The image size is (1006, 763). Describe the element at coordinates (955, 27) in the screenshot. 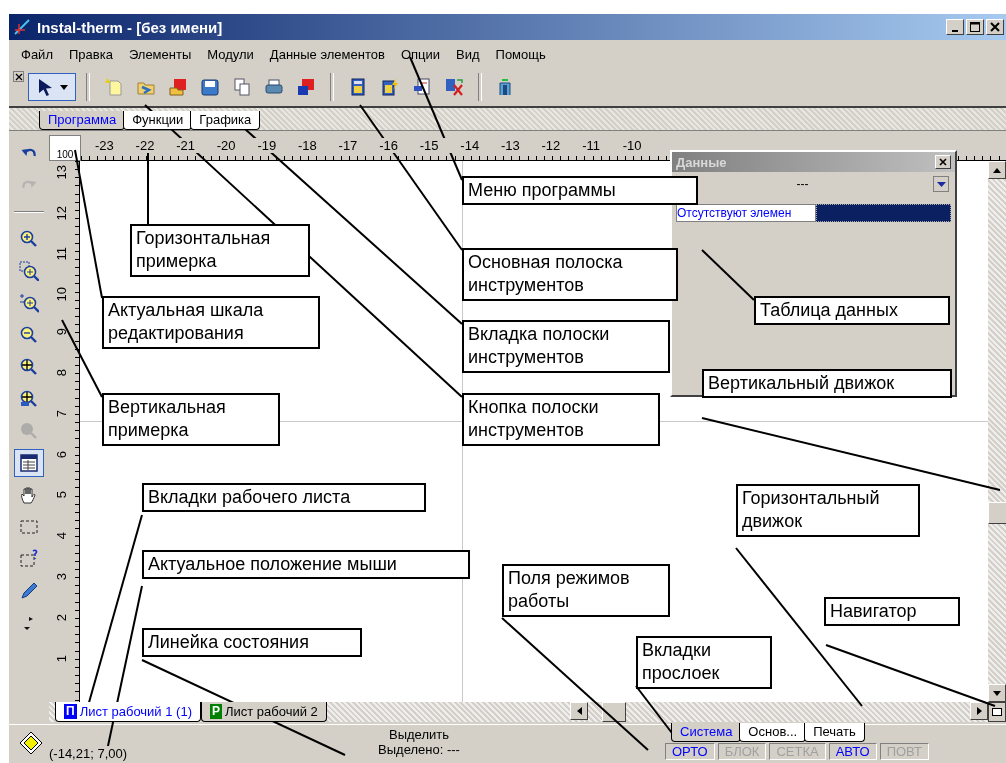

I see `minimize-button` at that location.